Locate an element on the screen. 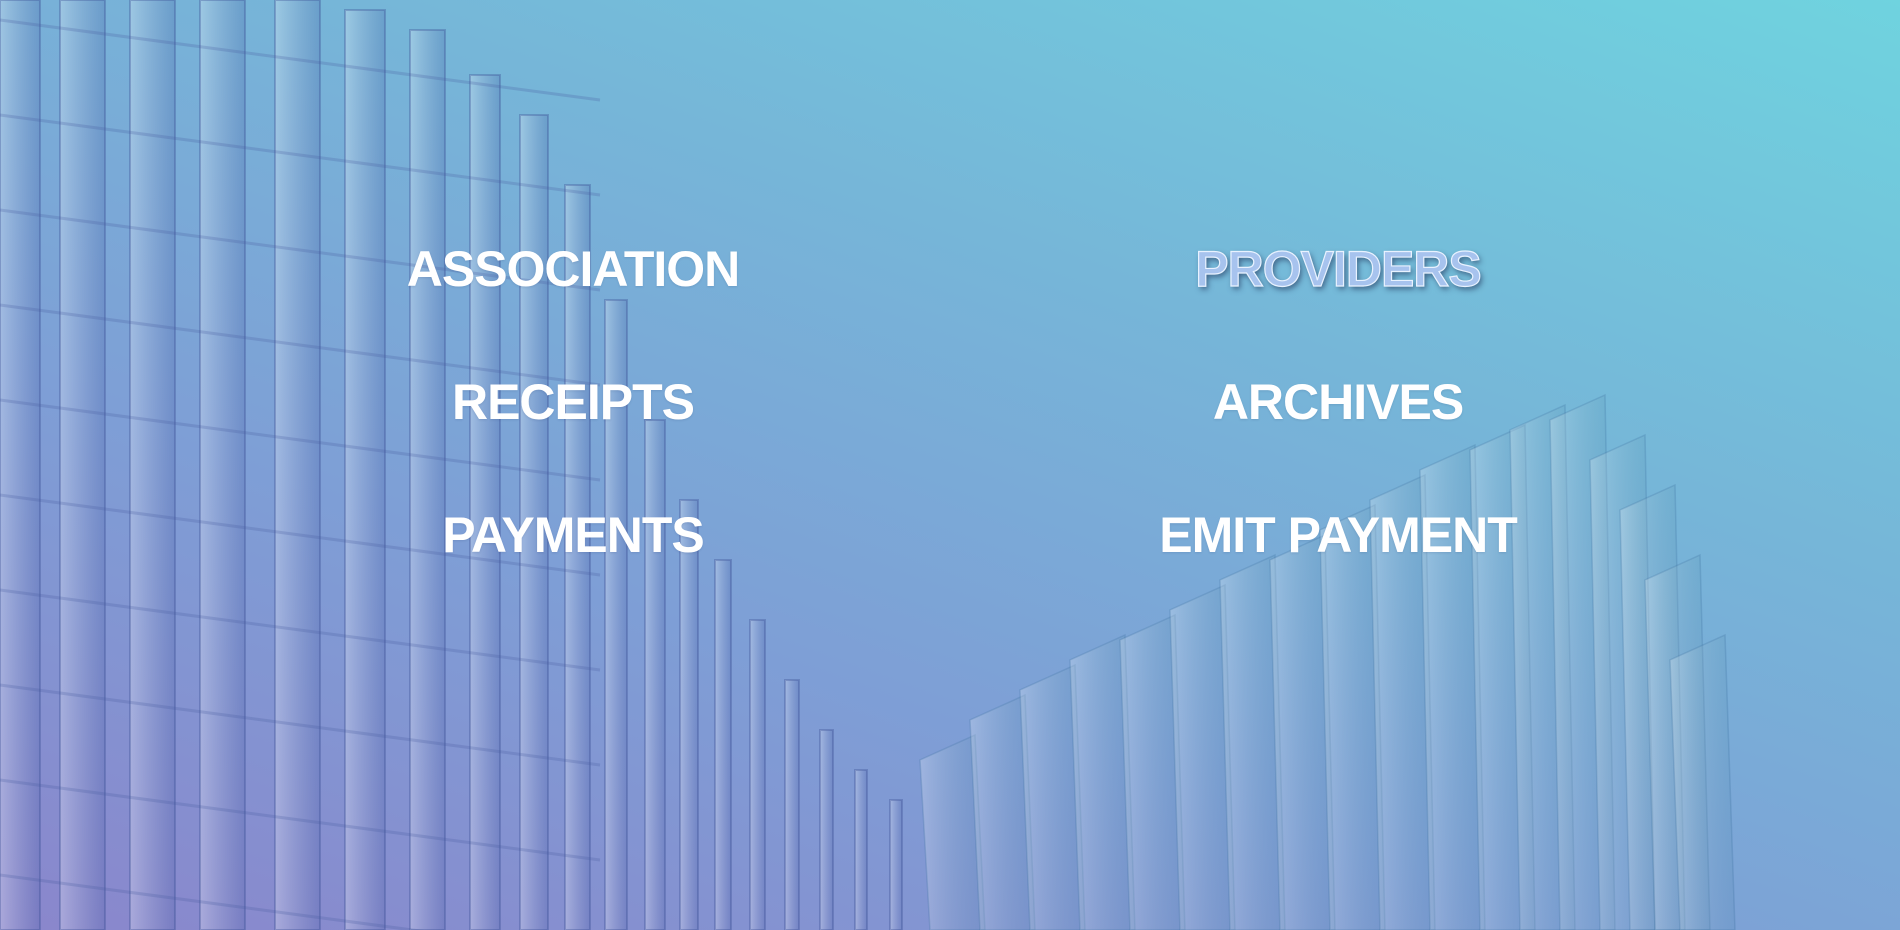  menu-item-providers: PROVIDERS is located at coordinates (1339, 268).